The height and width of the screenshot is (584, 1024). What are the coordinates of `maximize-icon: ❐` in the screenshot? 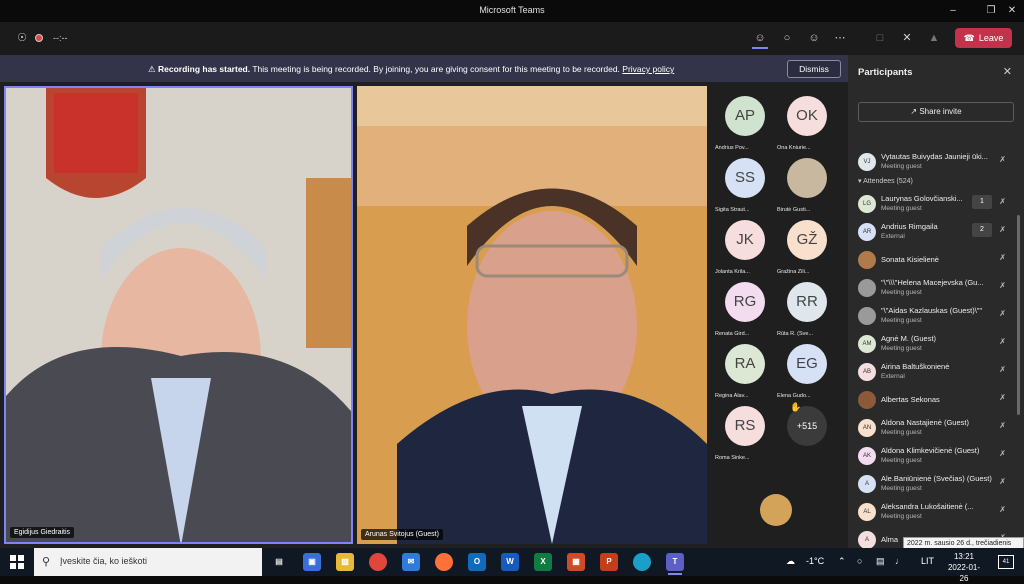 It's located at (991, 11).